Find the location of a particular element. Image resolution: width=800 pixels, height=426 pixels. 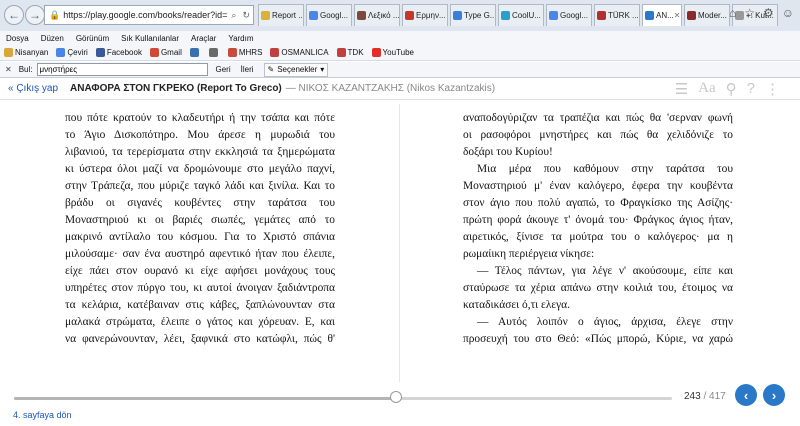

exit-link: « Çıkış yap is located at coordinates (33, 88).